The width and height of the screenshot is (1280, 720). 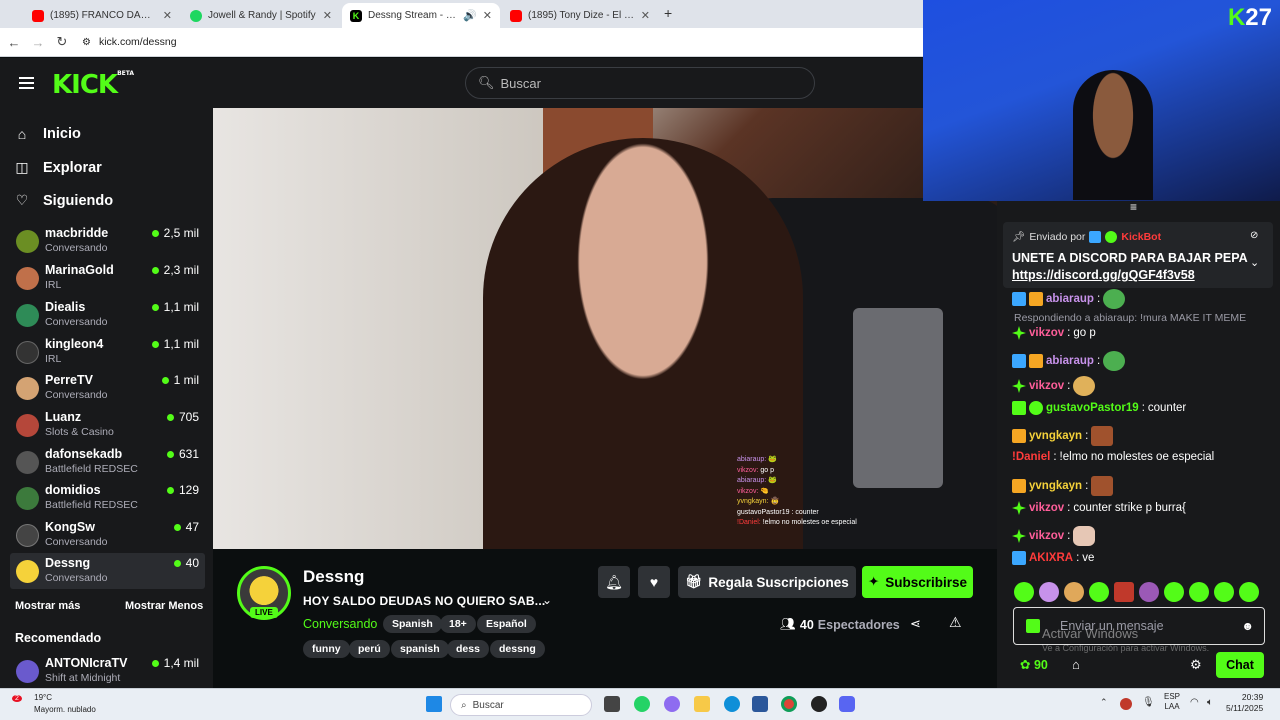 What do you see at coordinates (38, 42) in the screenshot?
I see `forward-icon: →` at bounding box center [38, 42].